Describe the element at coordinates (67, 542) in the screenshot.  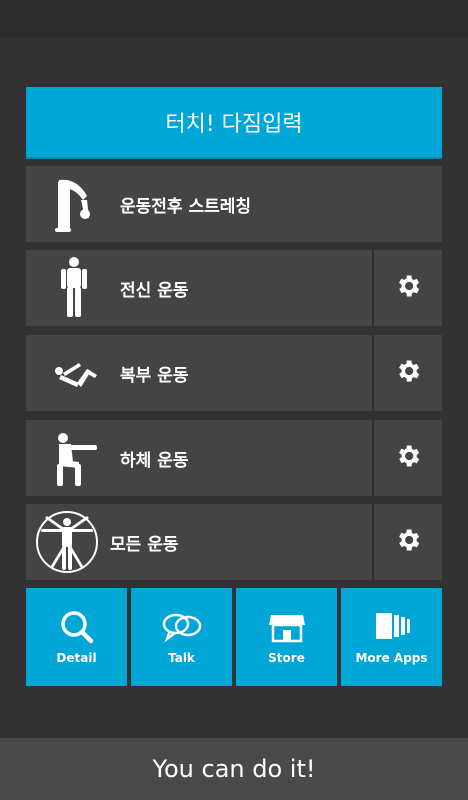
I see `vitruvian-figure-icon` at that location.